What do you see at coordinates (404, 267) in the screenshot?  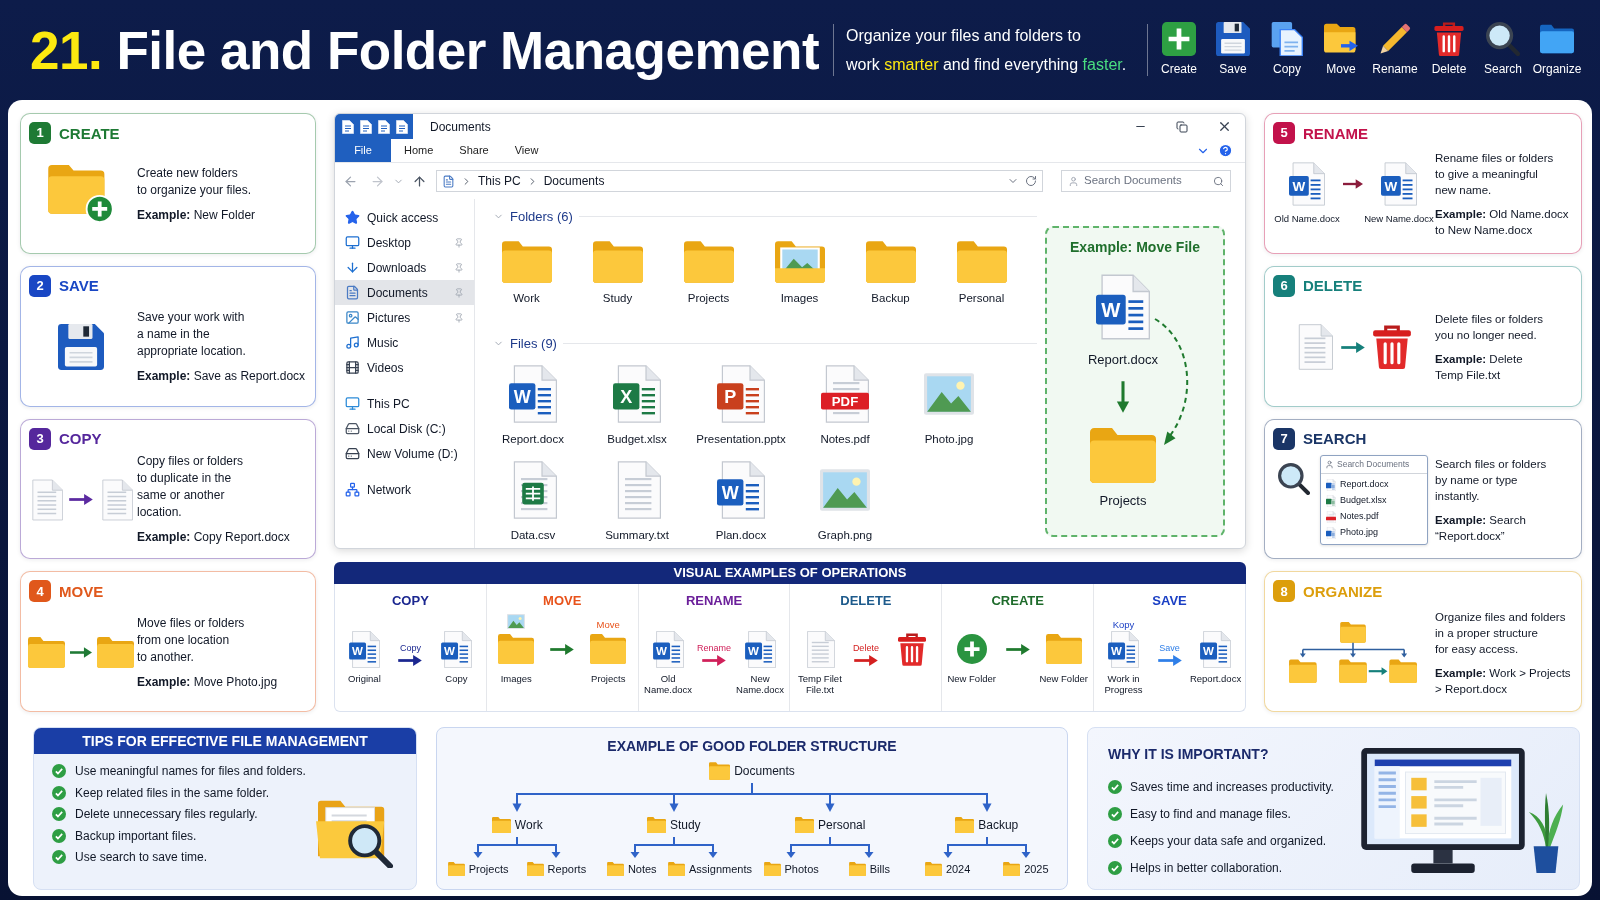 I see `nav-item: Downloads` at bounding box center [404, 267].